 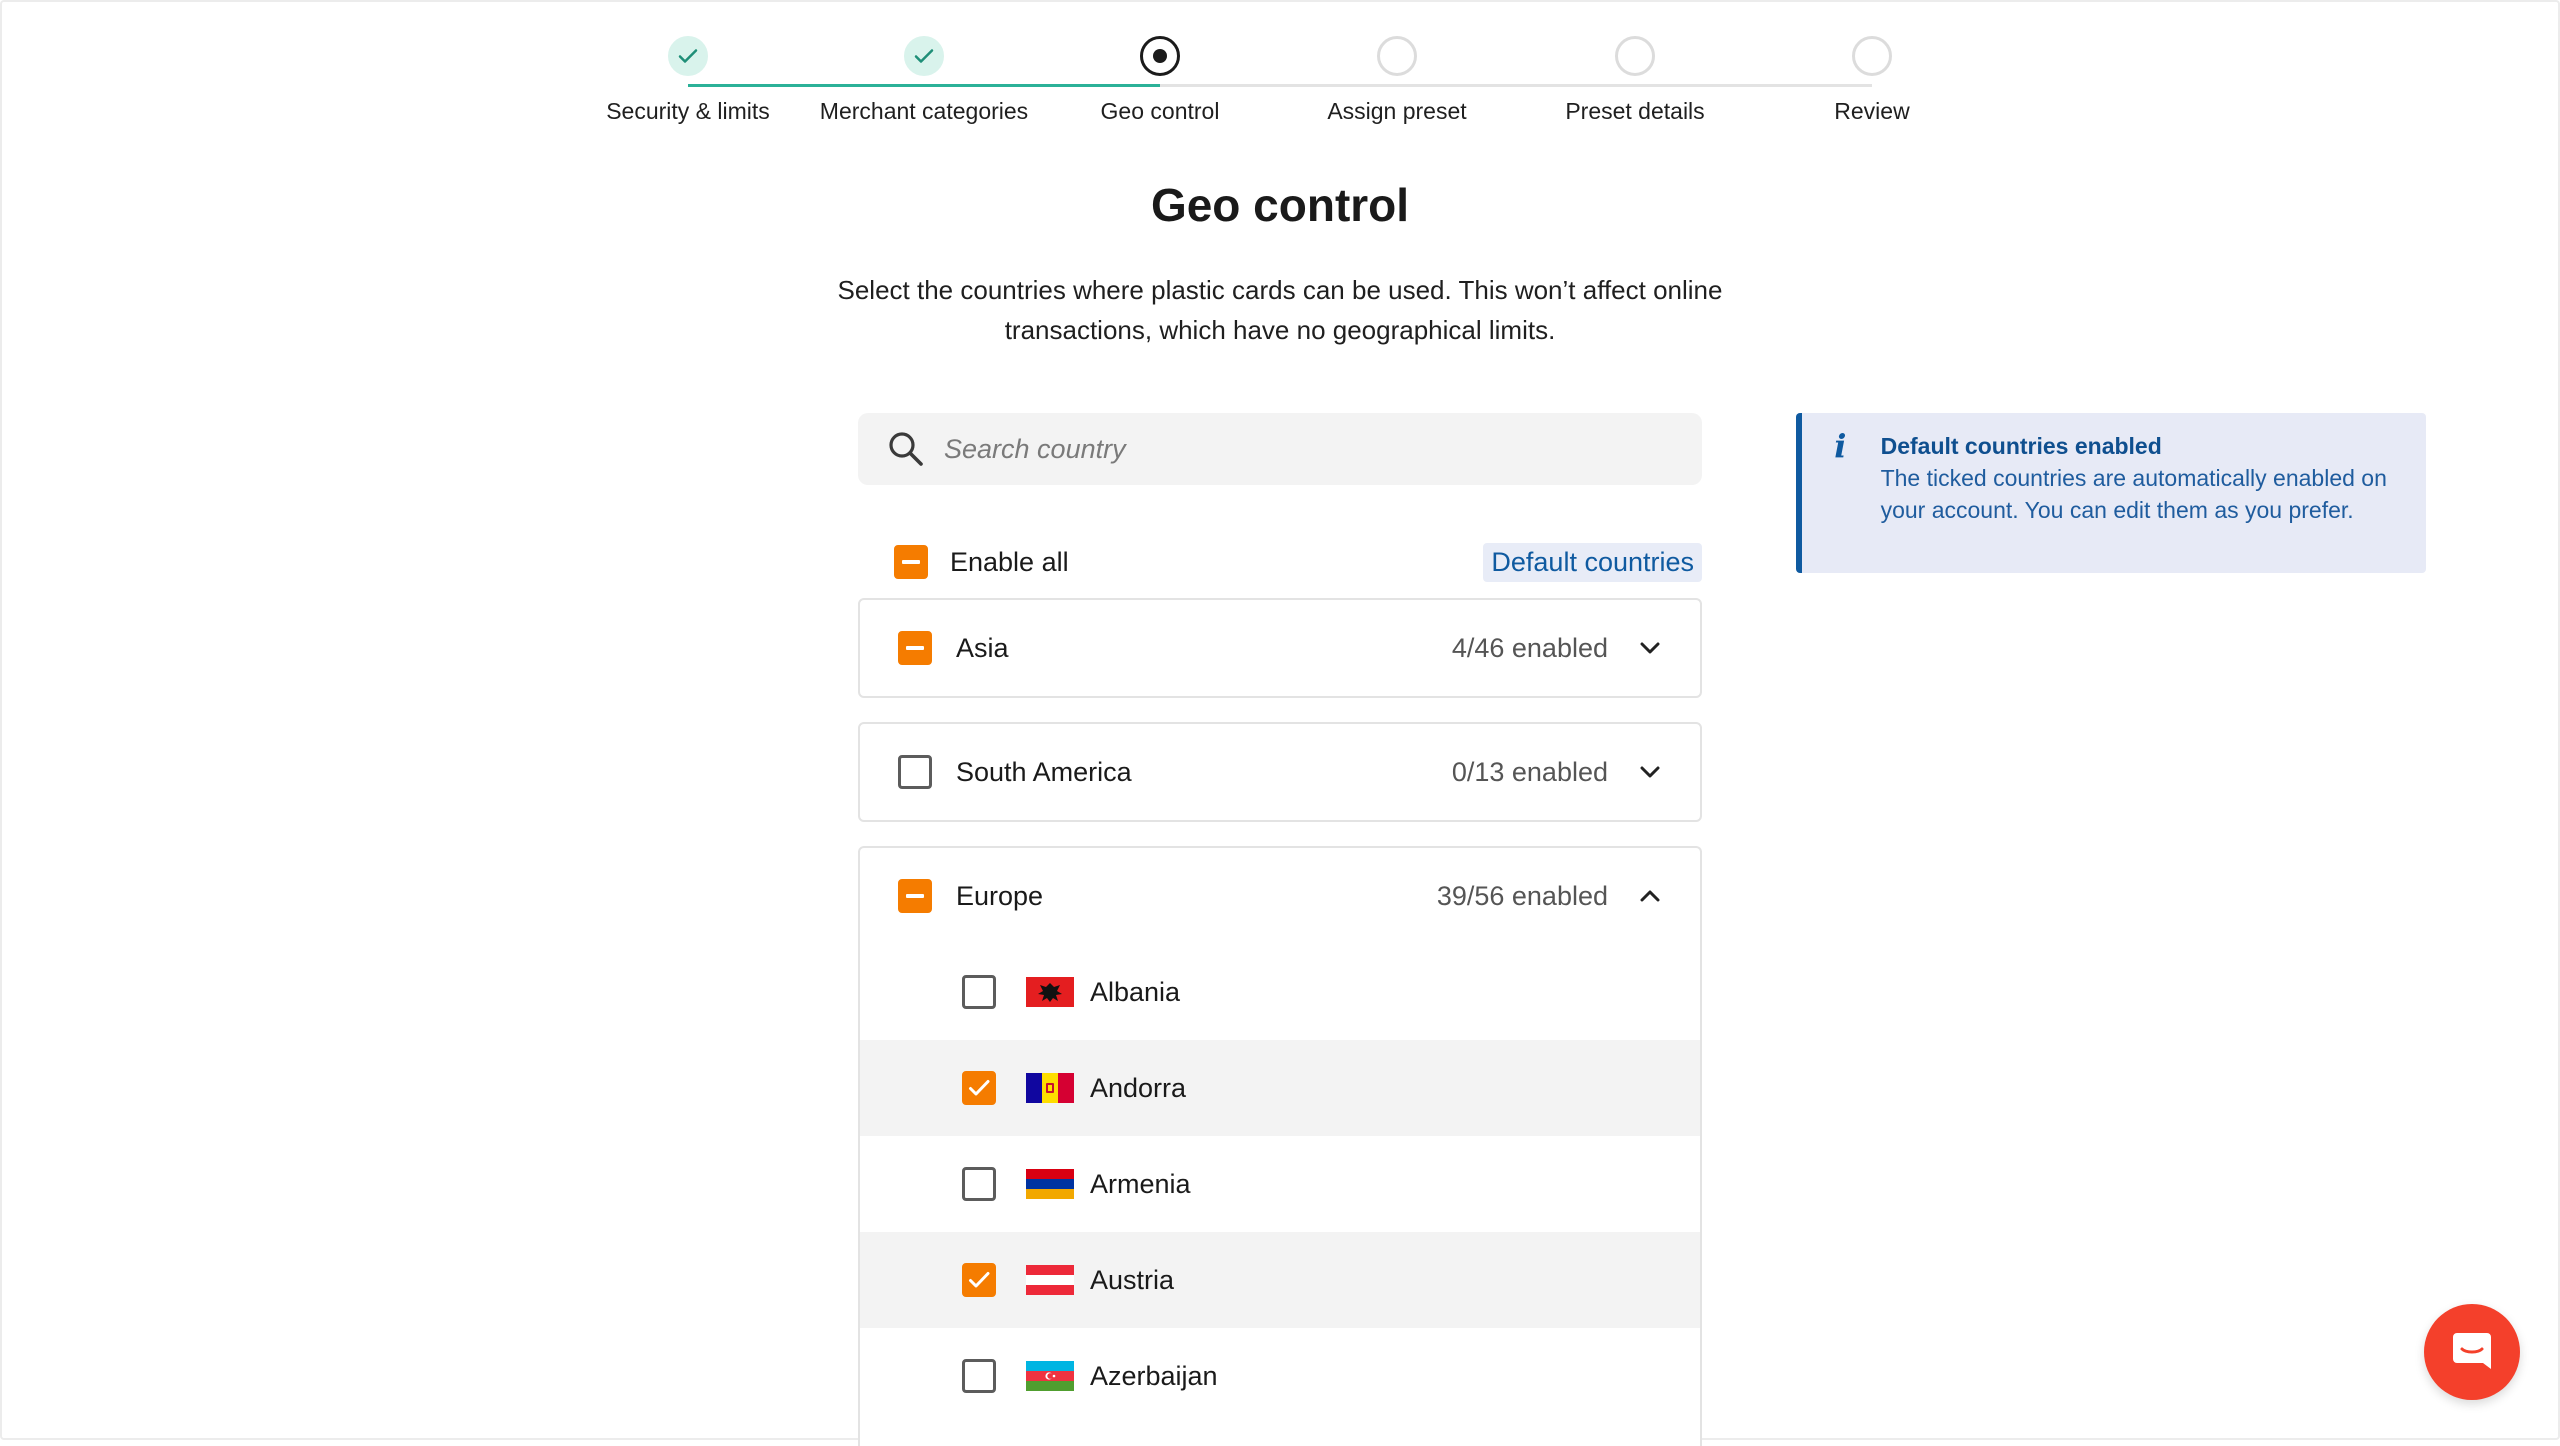 I want to click on step-label: Assign preset, so click(x=1397, y=111).